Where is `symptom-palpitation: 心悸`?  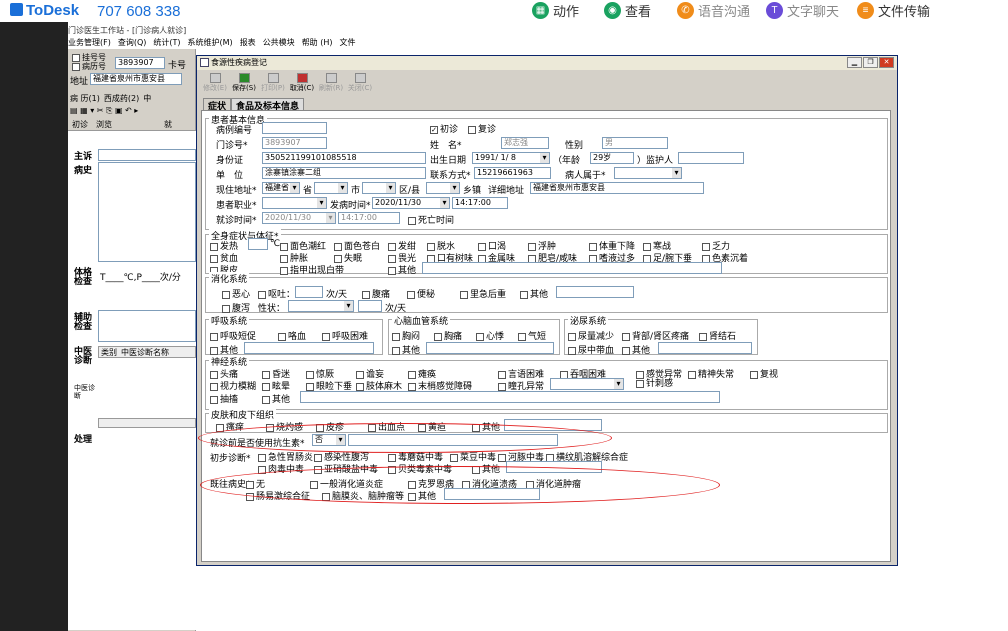 symptom-palpitation: 心悸 is located at coordinates (490, 335).